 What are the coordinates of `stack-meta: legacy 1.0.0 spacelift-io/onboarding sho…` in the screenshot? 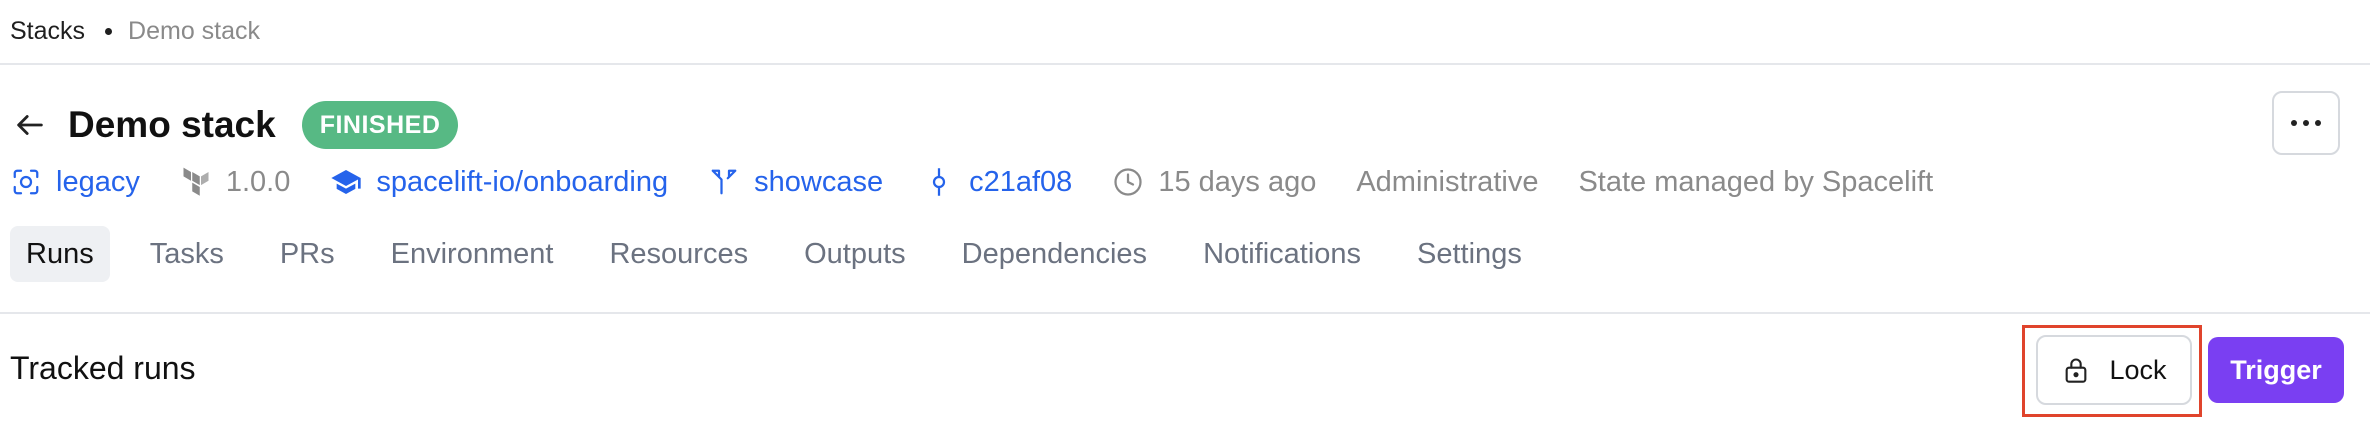 It's located at (991, 182).